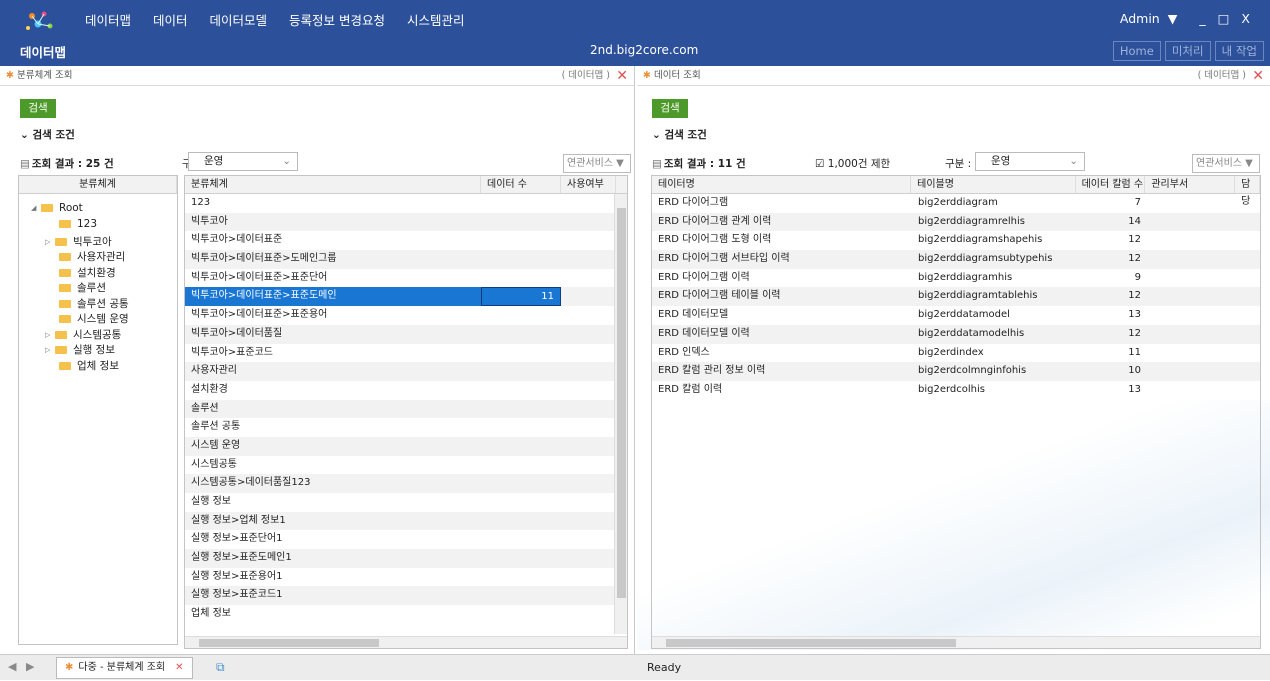  I want to click on minimize-button: _, so click(1202, 18).